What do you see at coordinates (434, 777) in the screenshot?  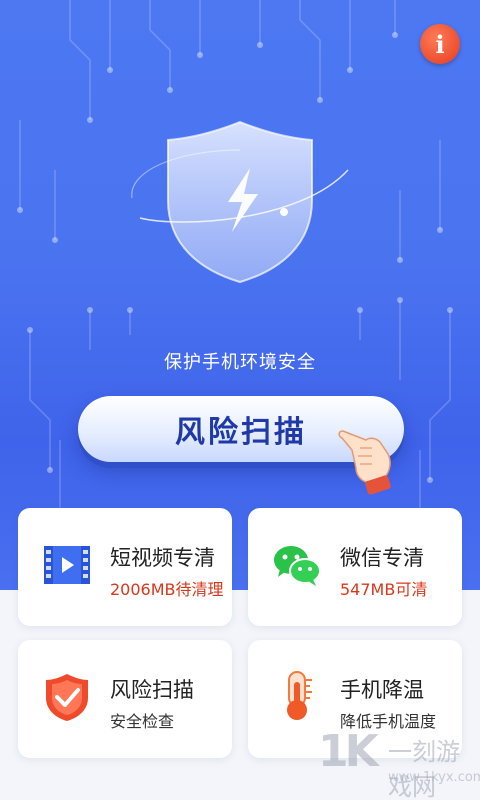 I see `watermark-url: www.1kyx.com` at bounding box center [434, 777].